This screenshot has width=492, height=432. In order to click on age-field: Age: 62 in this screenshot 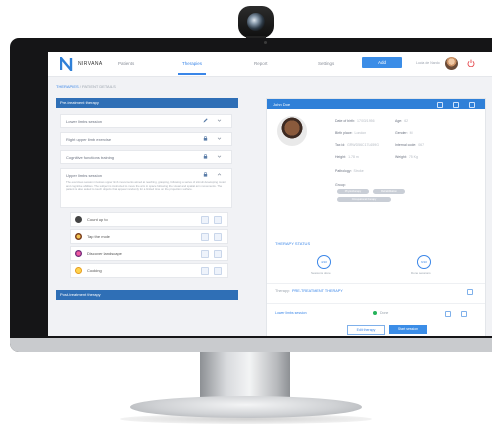, I will do `click(401, 121)`.